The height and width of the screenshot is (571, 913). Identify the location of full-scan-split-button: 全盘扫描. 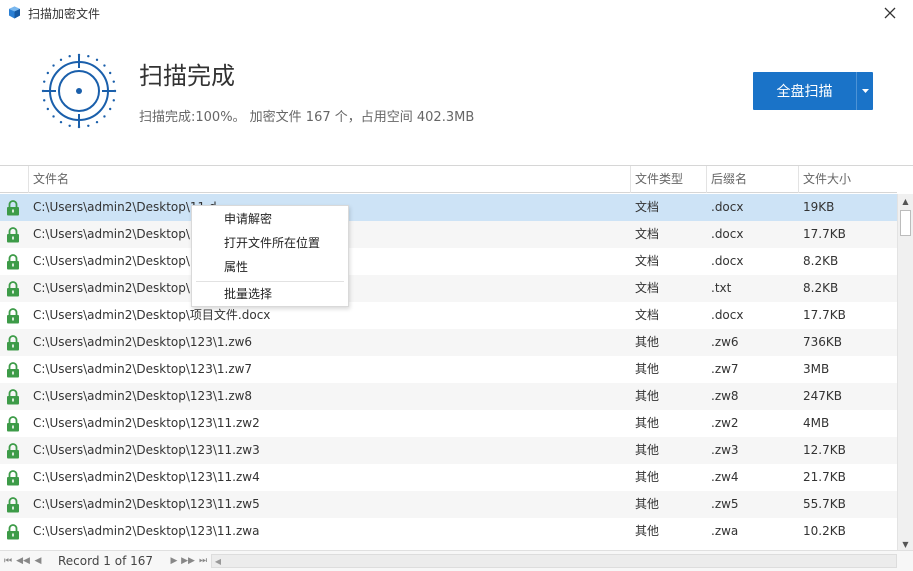
(813, 91).